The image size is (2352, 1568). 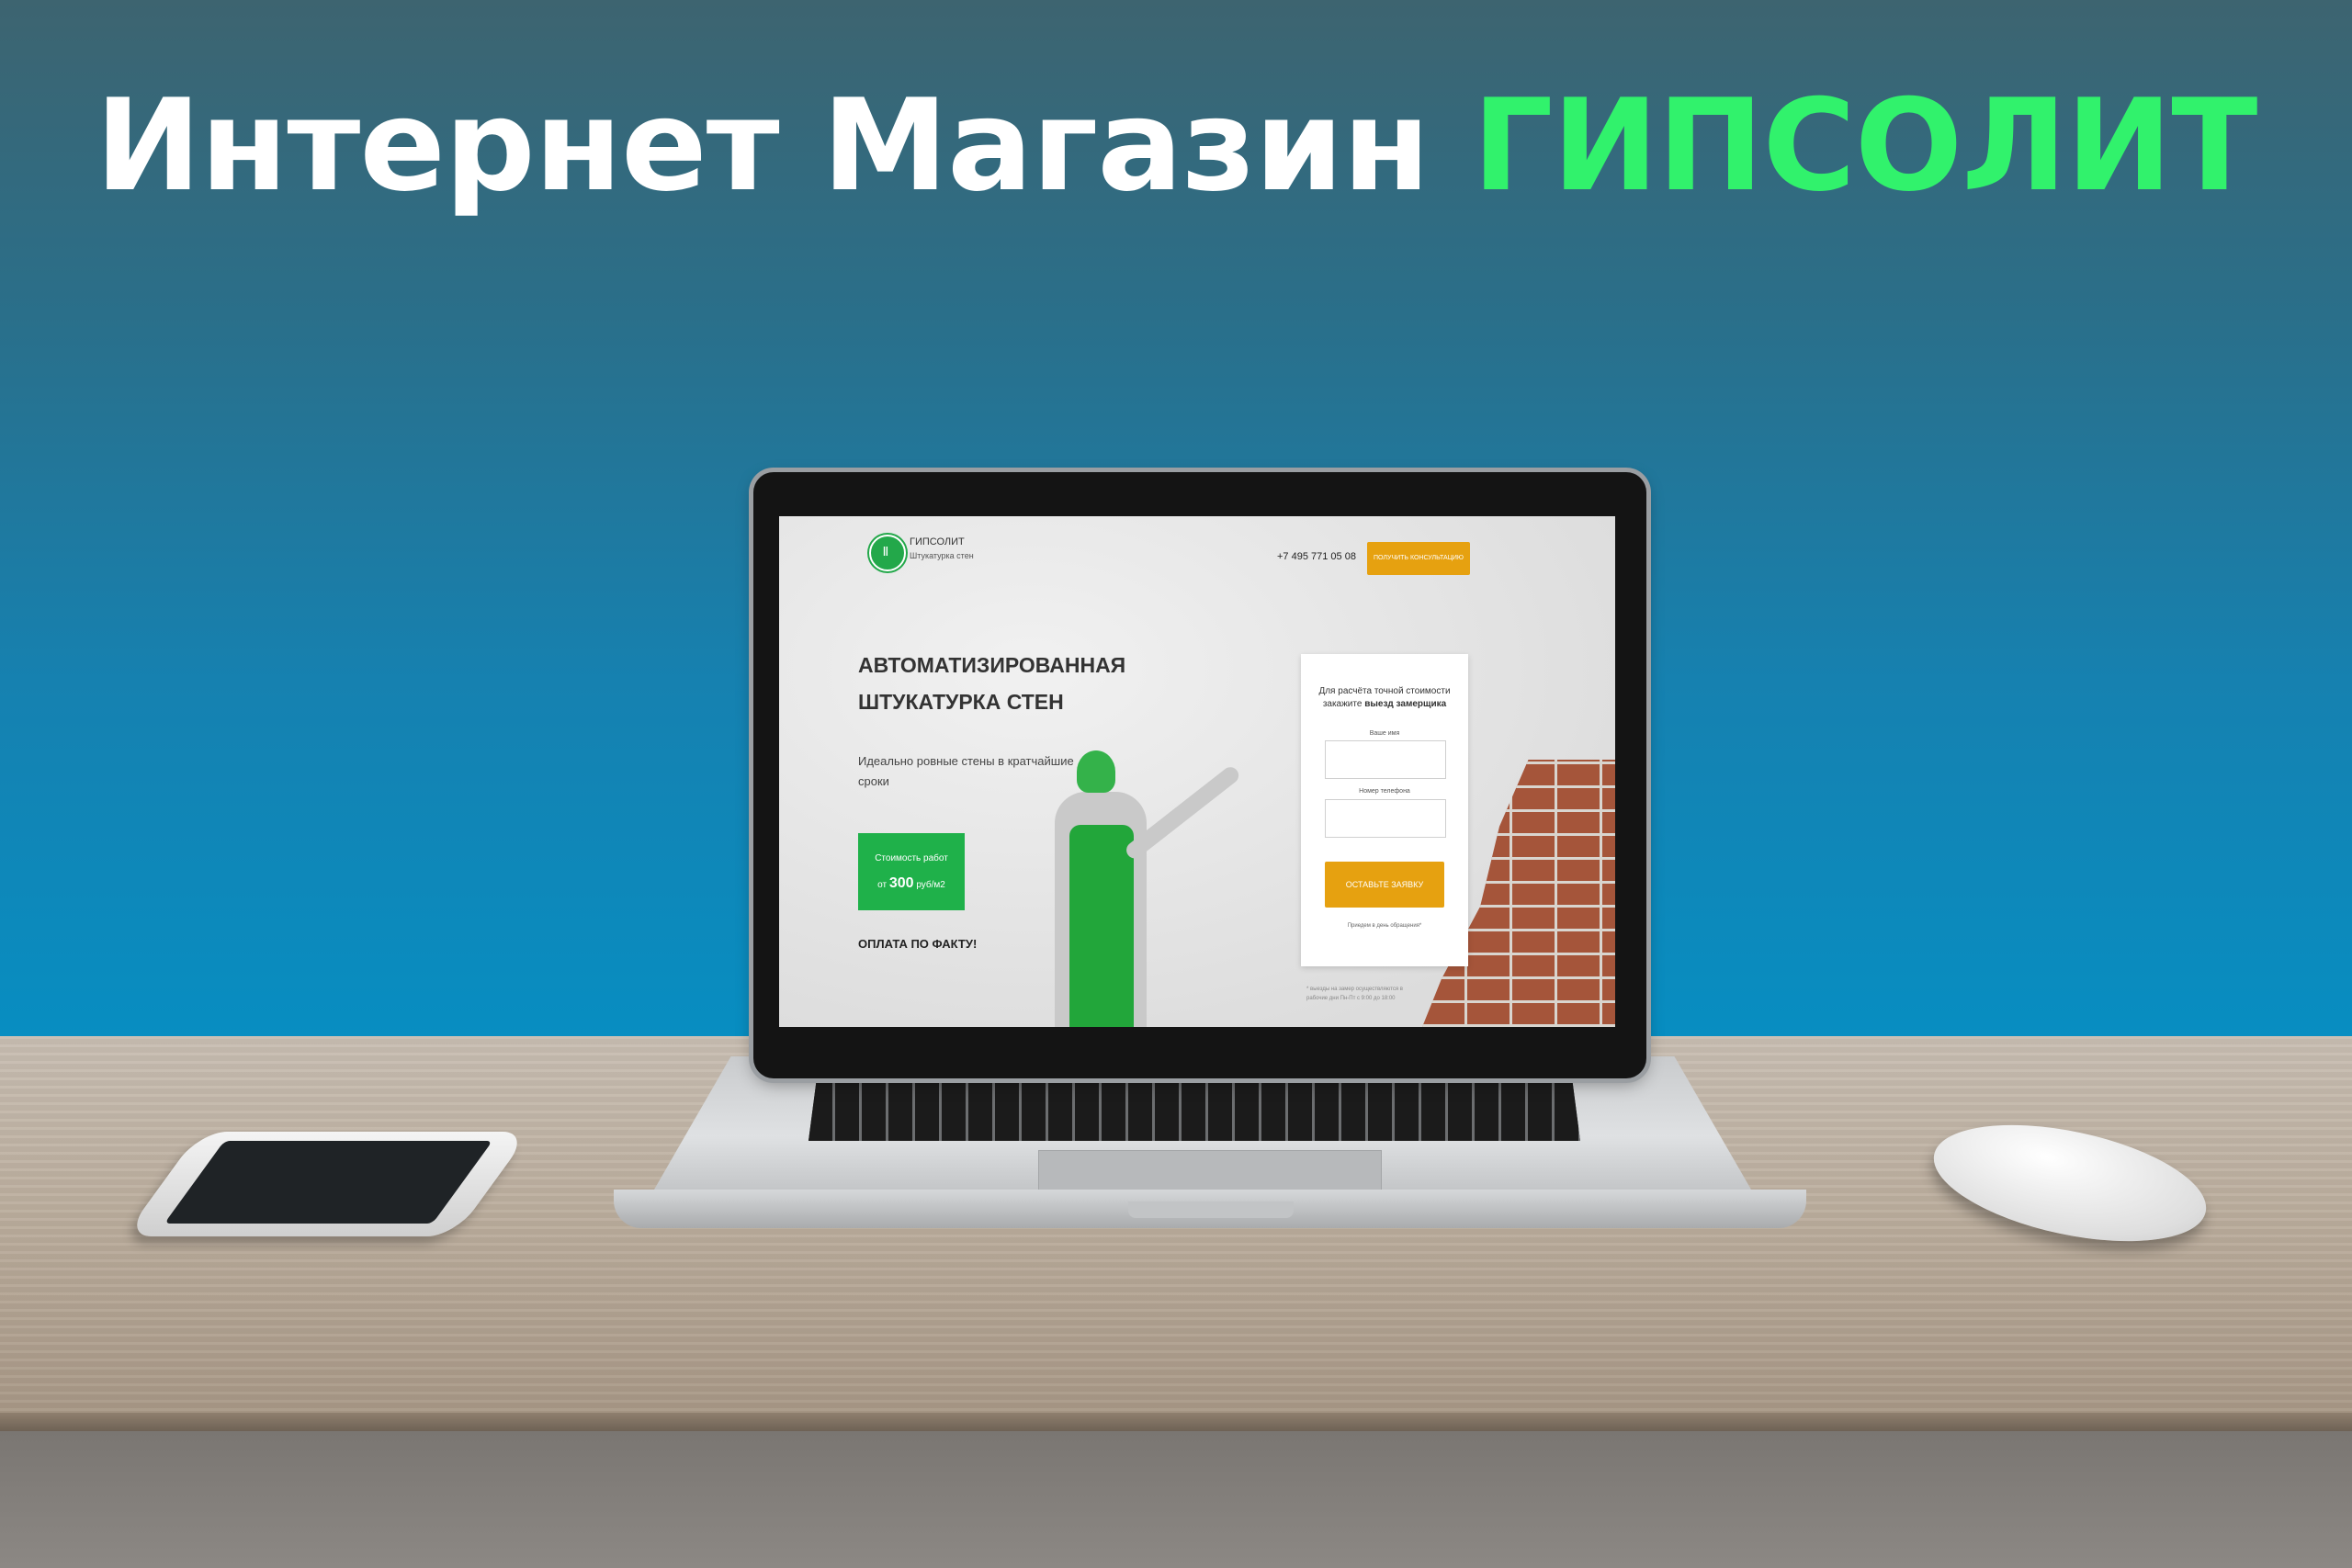 I want to click on submit-request-button: ОСТАВЬТЕ ЗАЯВКУ, so click(x=1385, y=885).